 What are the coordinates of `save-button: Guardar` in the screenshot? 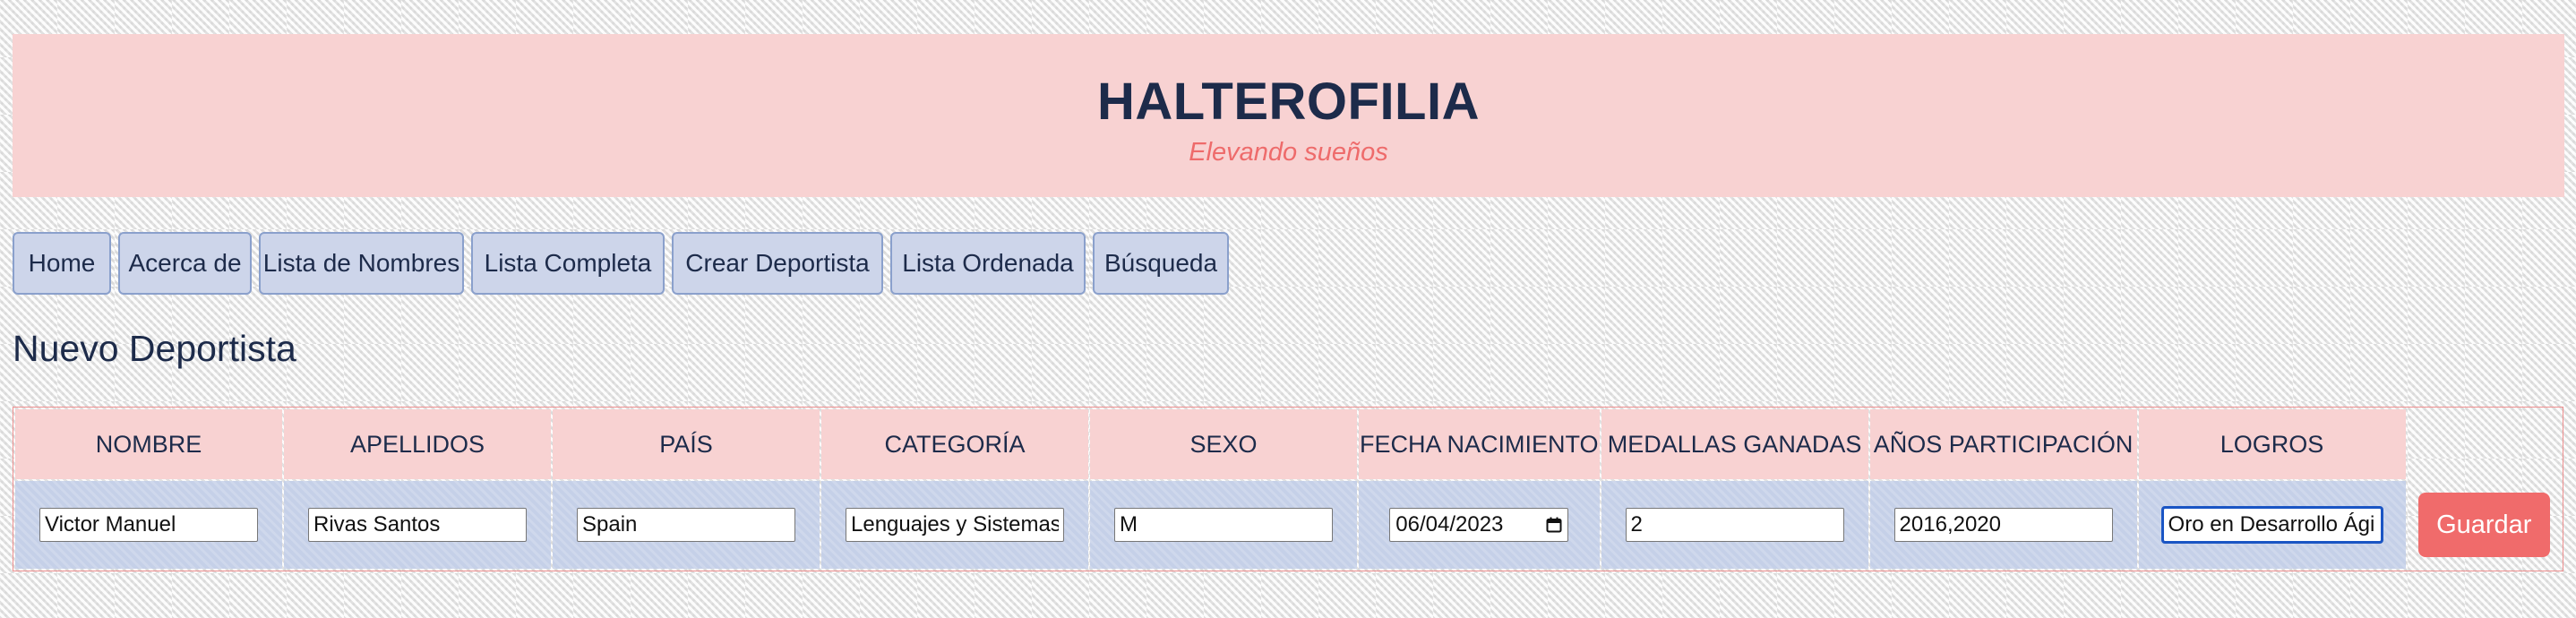 It's located at (2483, 525).